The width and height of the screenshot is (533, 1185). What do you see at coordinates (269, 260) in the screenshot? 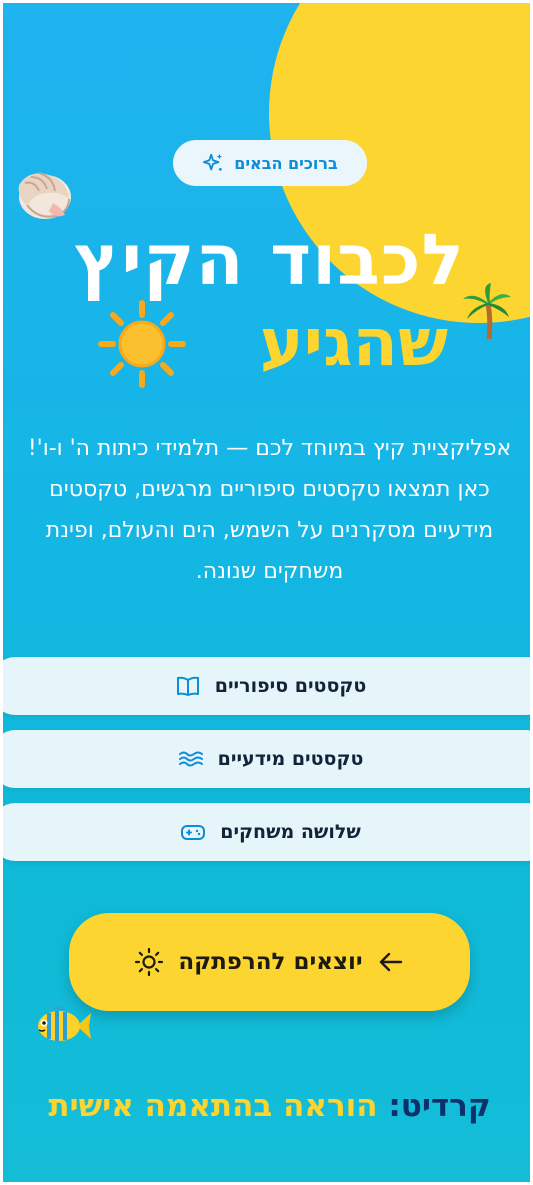
I see `hero-title-line1: לכבוד הקיץ` at bounding box center [269, 260].